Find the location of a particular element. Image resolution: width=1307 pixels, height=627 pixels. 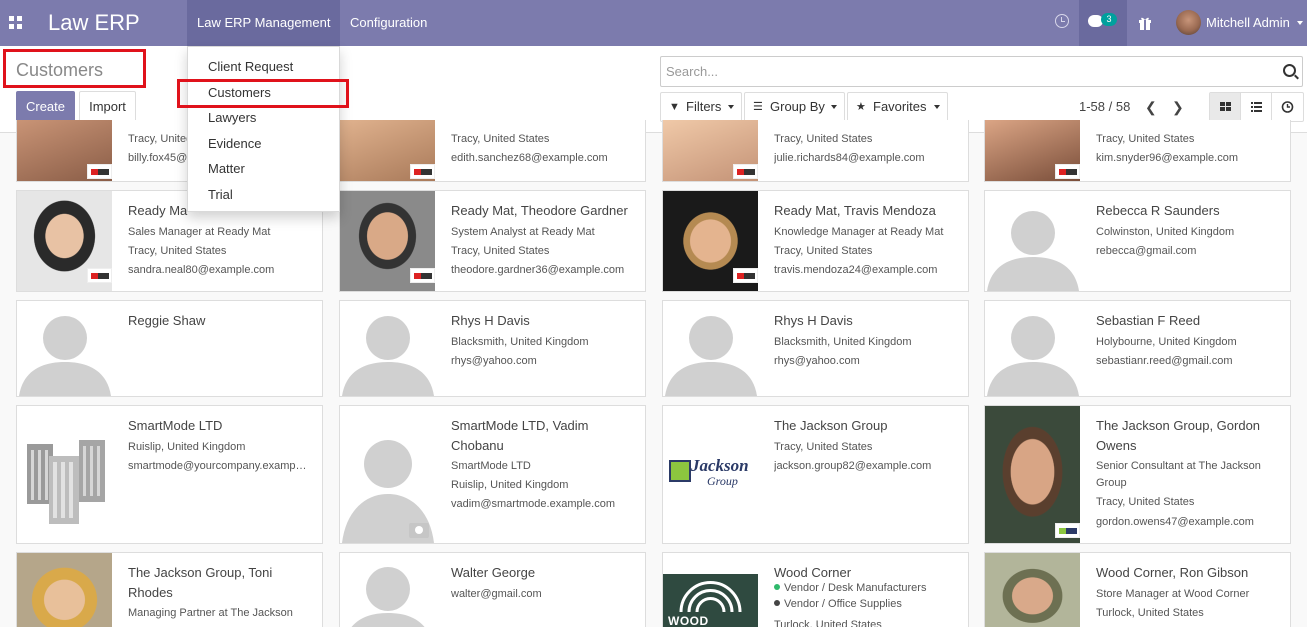

company-logo: WOOD CORNER is located at coordinates (710, 590).